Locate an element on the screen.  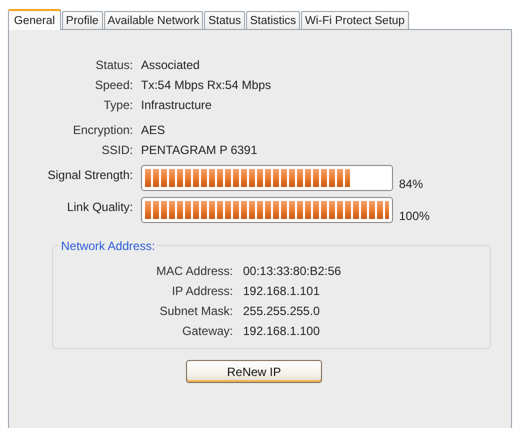
renew-ip-button: ReNew IP is located at coordinates (254, 371).